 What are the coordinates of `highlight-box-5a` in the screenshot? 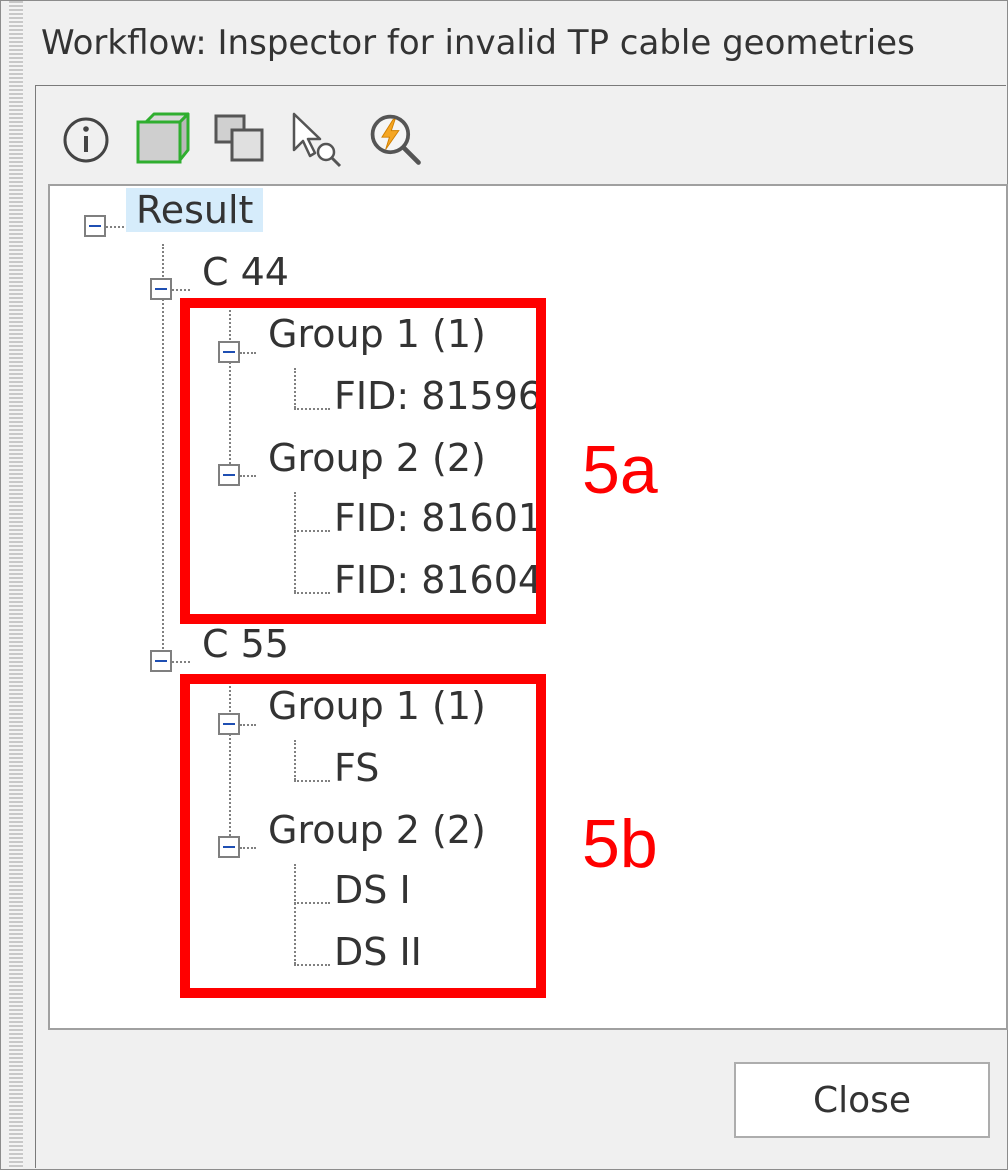 It's located at (363, 461).